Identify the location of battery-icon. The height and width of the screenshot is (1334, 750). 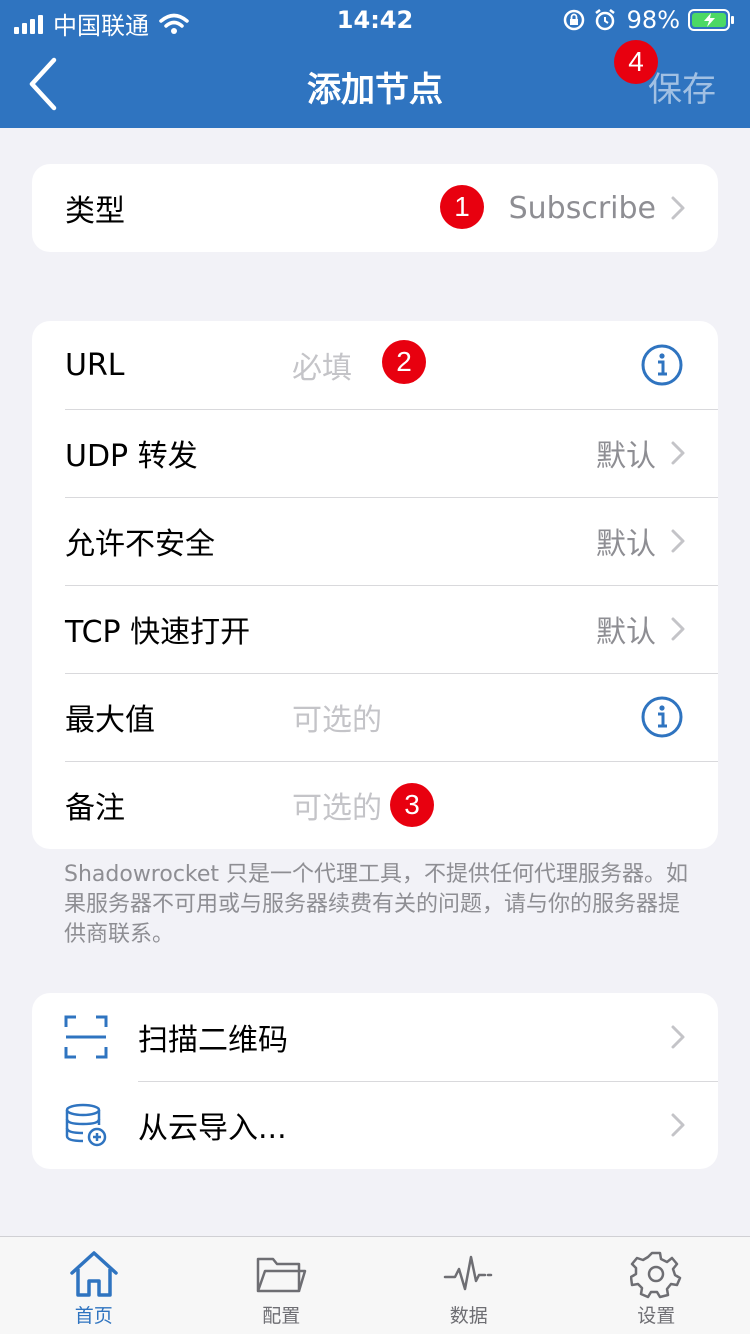
(711, 20).